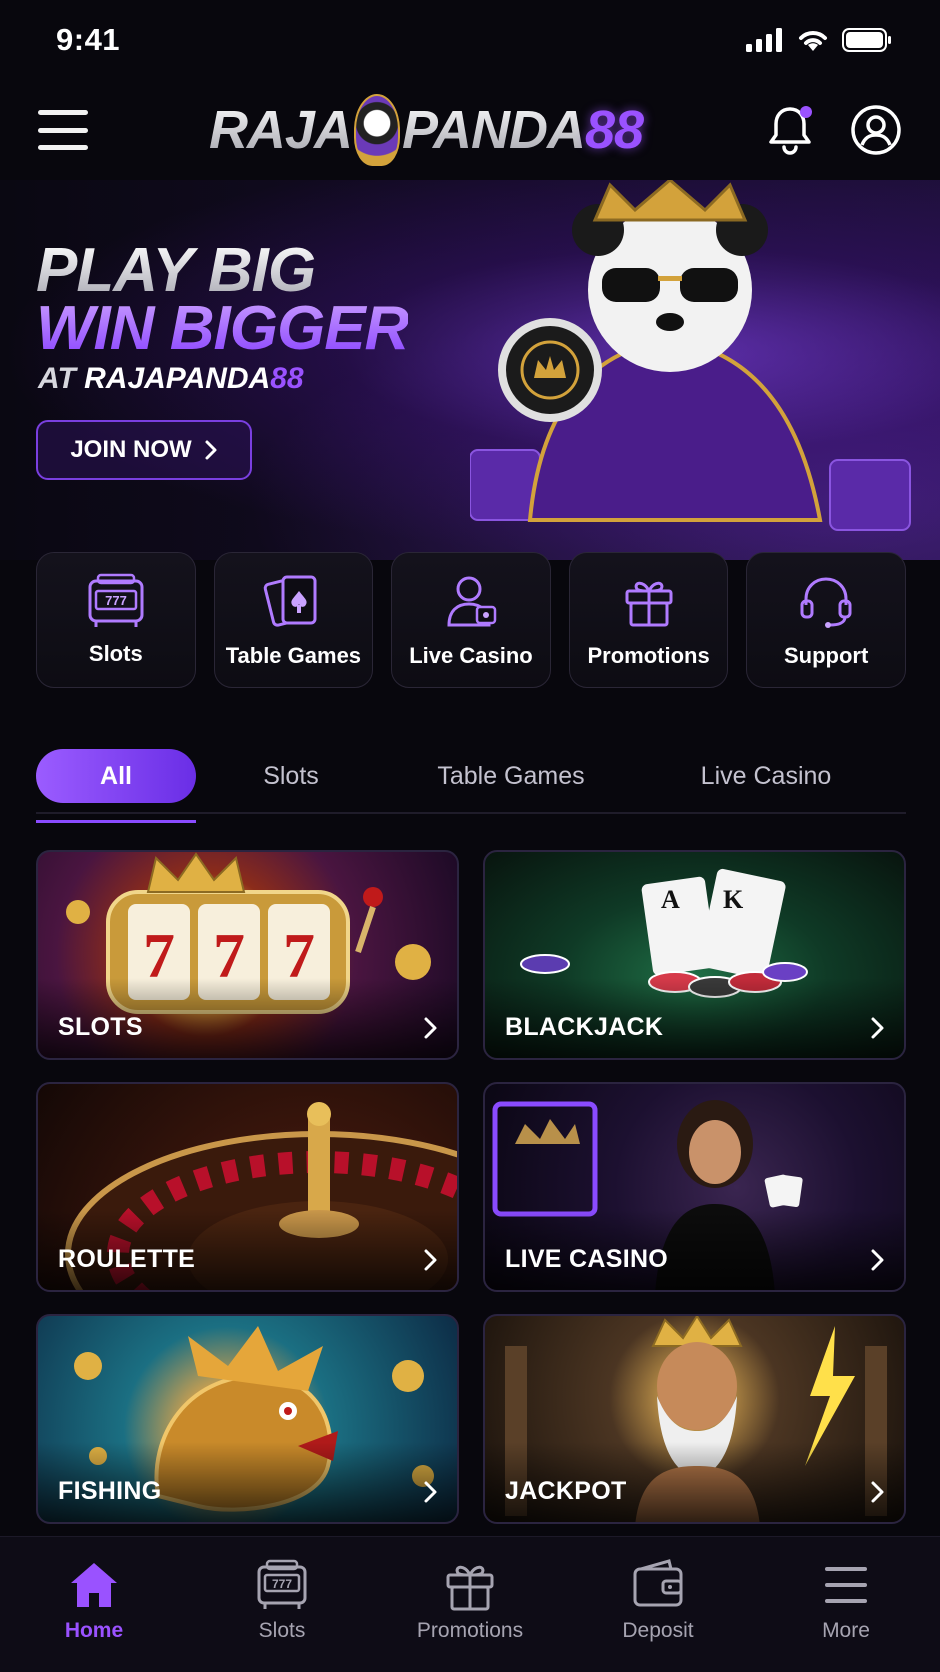  What do you see at coordinates (94, 1585) in the screenshot?
I see `home-icon` at bounding box center [94, 1585].